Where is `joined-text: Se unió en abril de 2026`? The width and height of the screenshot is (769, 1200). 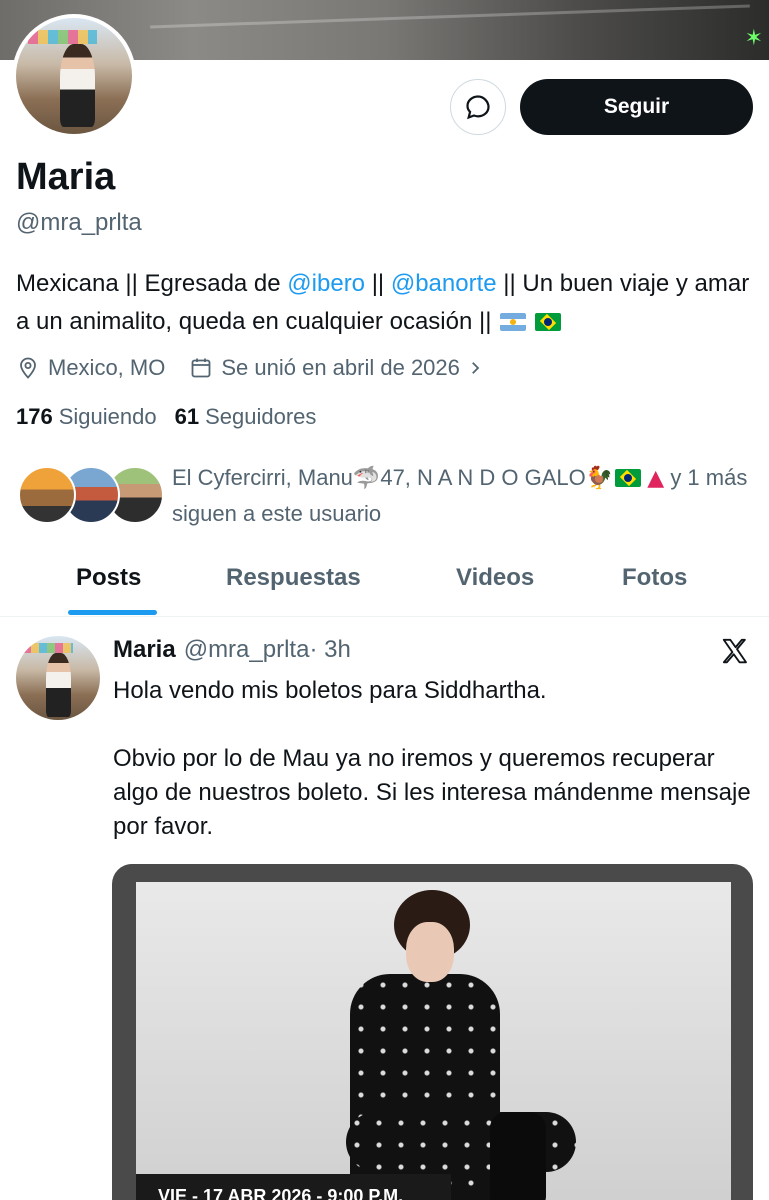
joined-text: Se unió en abril de 2026 is located at coordinates (340, 367).